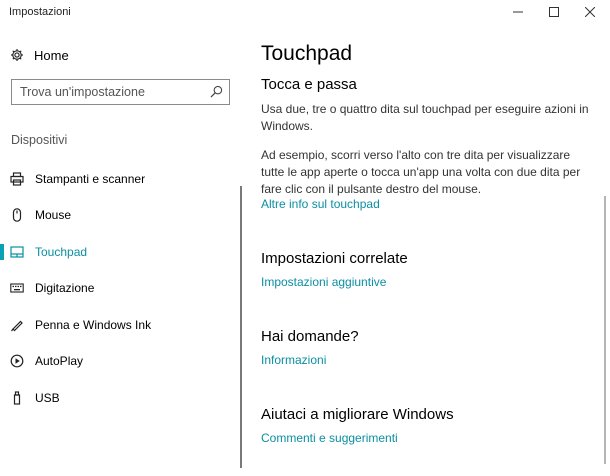 The image size is (610, 476). Describe the element at coordinates (293, 360) in the screenshot. I see `info-link: Informazioni` at that location.